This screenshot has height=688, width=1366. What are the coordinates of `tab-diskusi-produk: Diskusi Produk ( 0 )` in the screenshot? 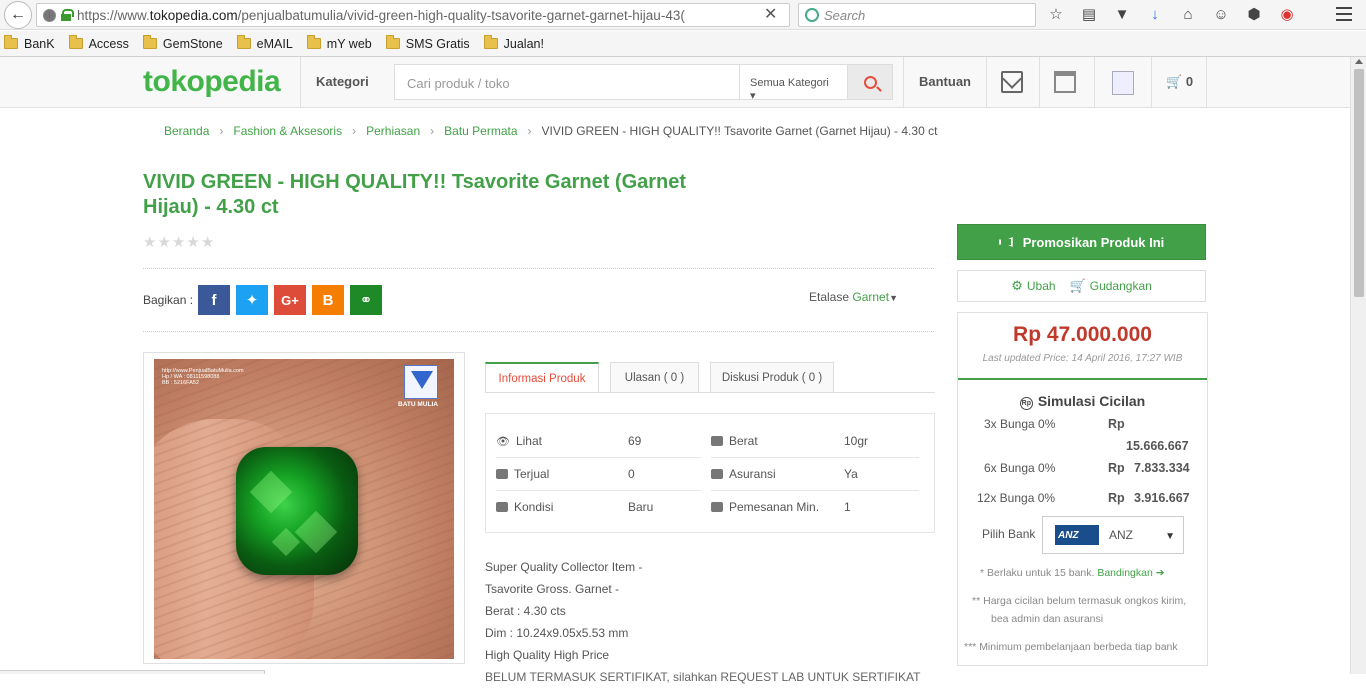 It's located at (772, 377).